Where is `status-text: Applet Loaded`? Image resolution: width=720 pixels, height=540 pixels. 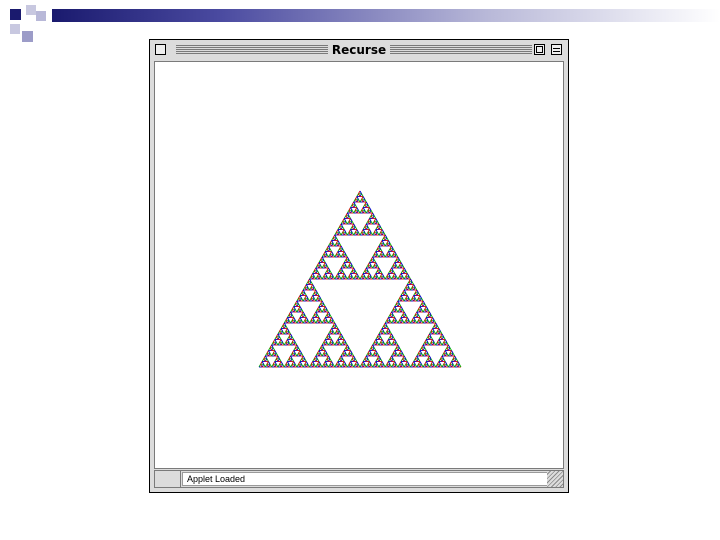 status-text: Applet Loaded is located at coordinates (216, 479).